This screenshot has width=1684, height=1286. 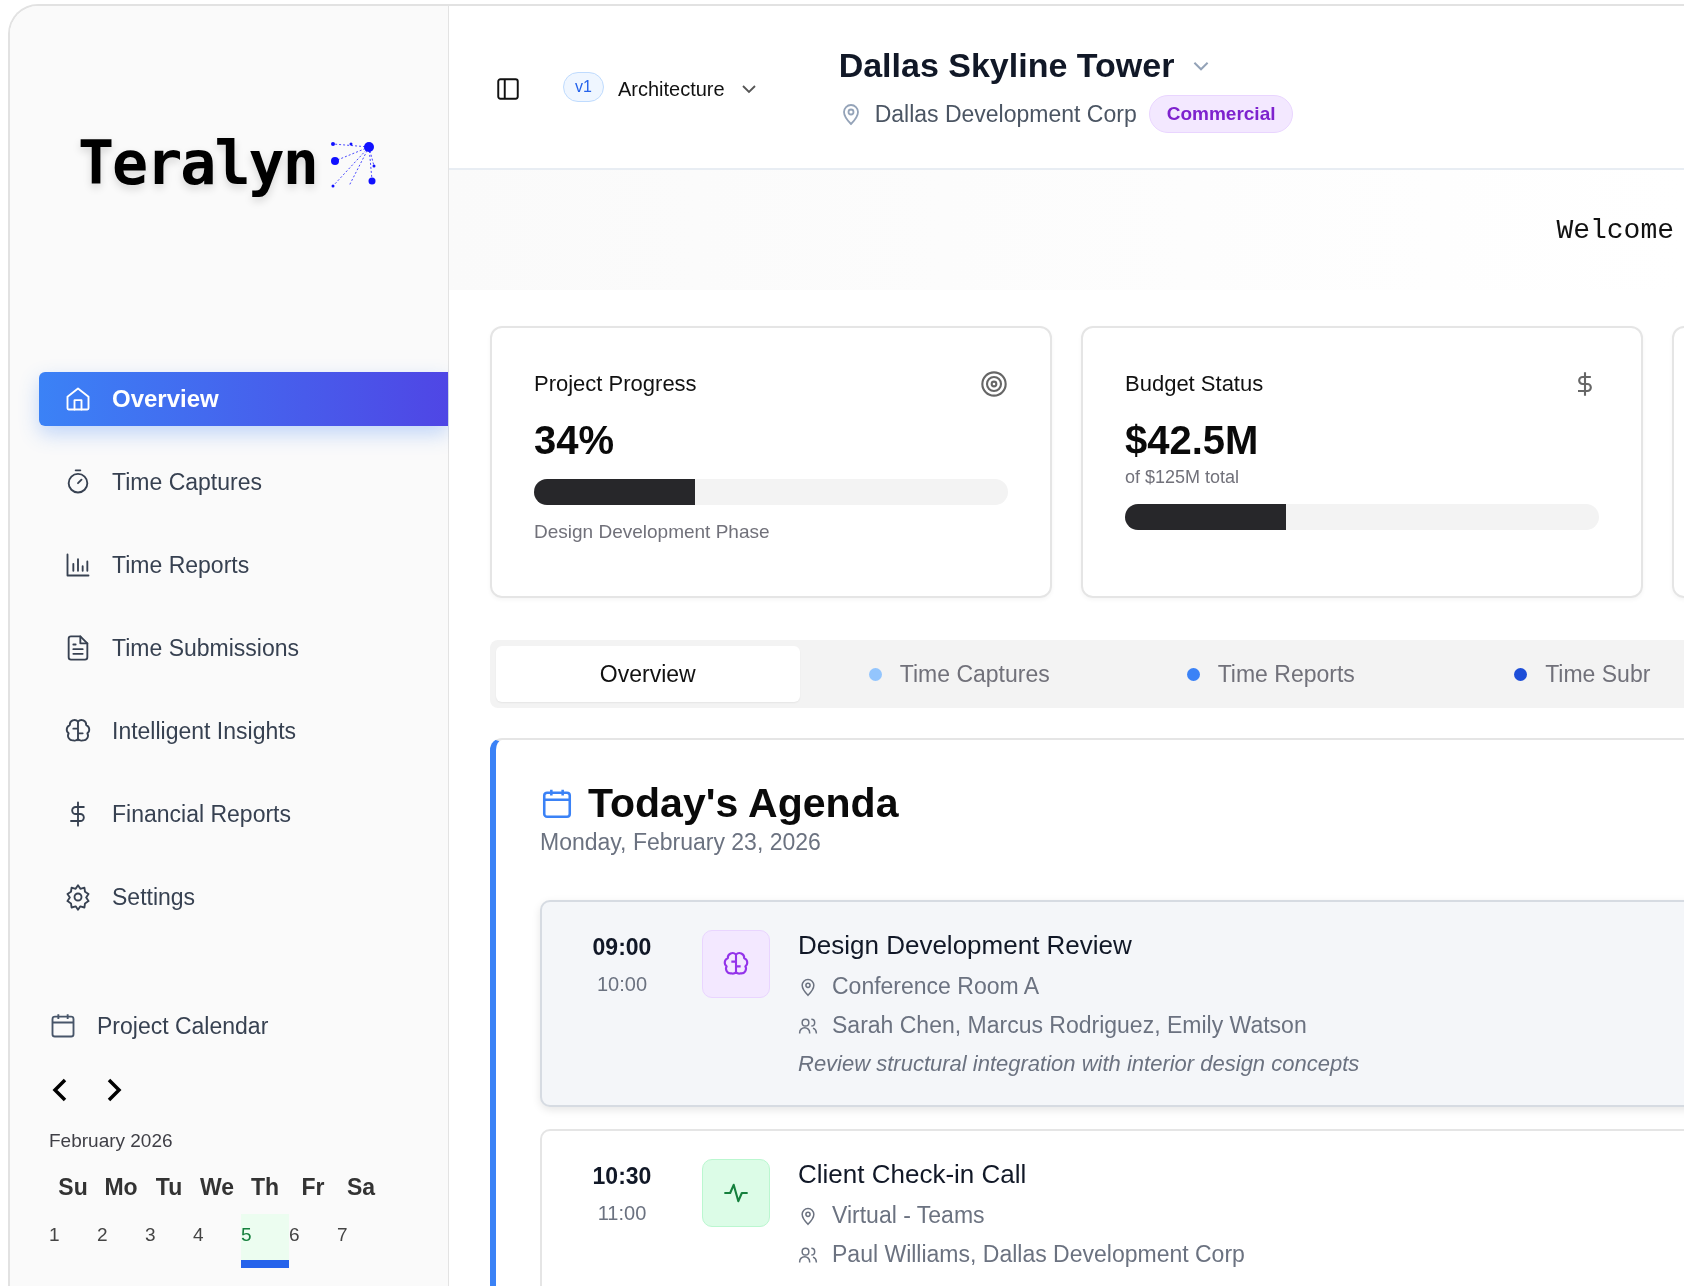 What do you see at coordinates (111, 1141) in the screenshot?
I see `month-label: February 2026` at bounding box center [111, 1141].